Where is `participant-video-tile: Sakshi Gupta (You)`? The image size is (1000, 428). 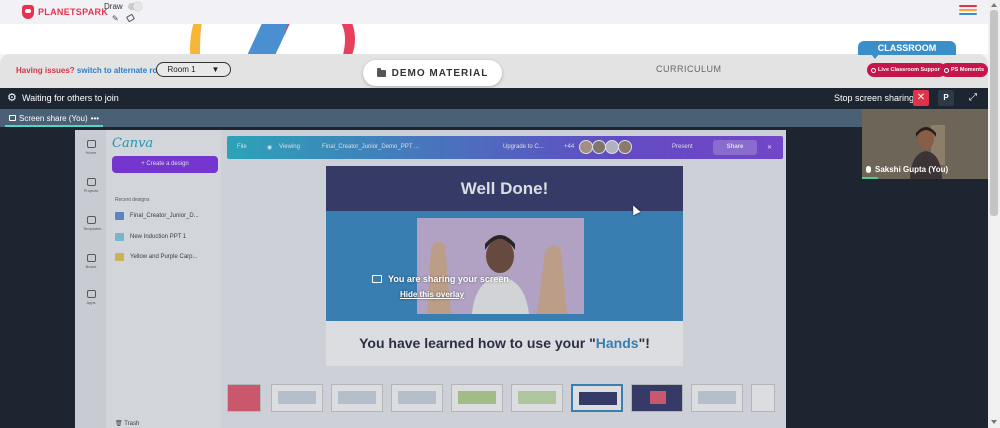
participant-video-tile: Sakshi Gupta (You) is located at coordinates (925, 144).